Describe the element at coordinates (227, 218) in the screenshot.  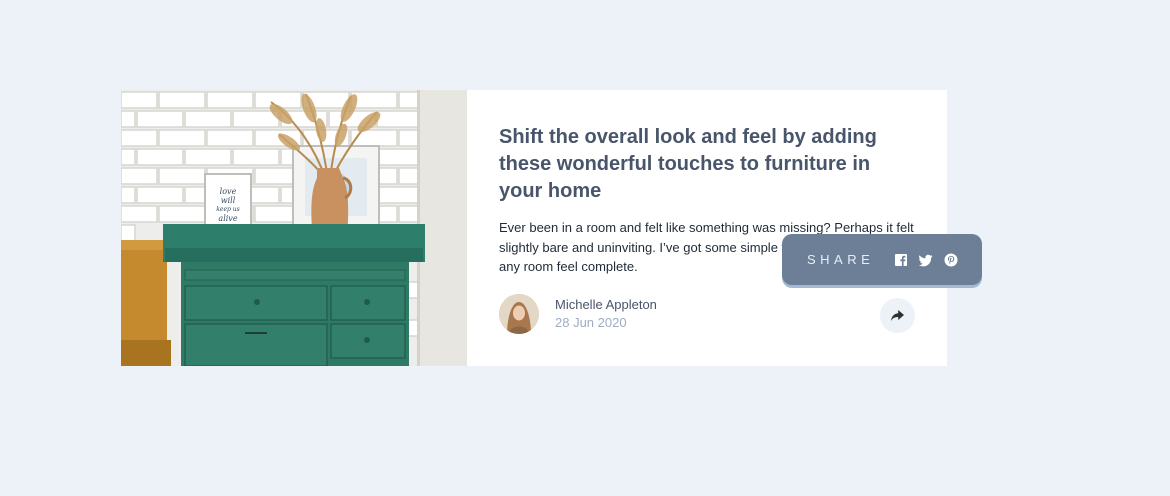
I see `svg-text: alive` at that location.